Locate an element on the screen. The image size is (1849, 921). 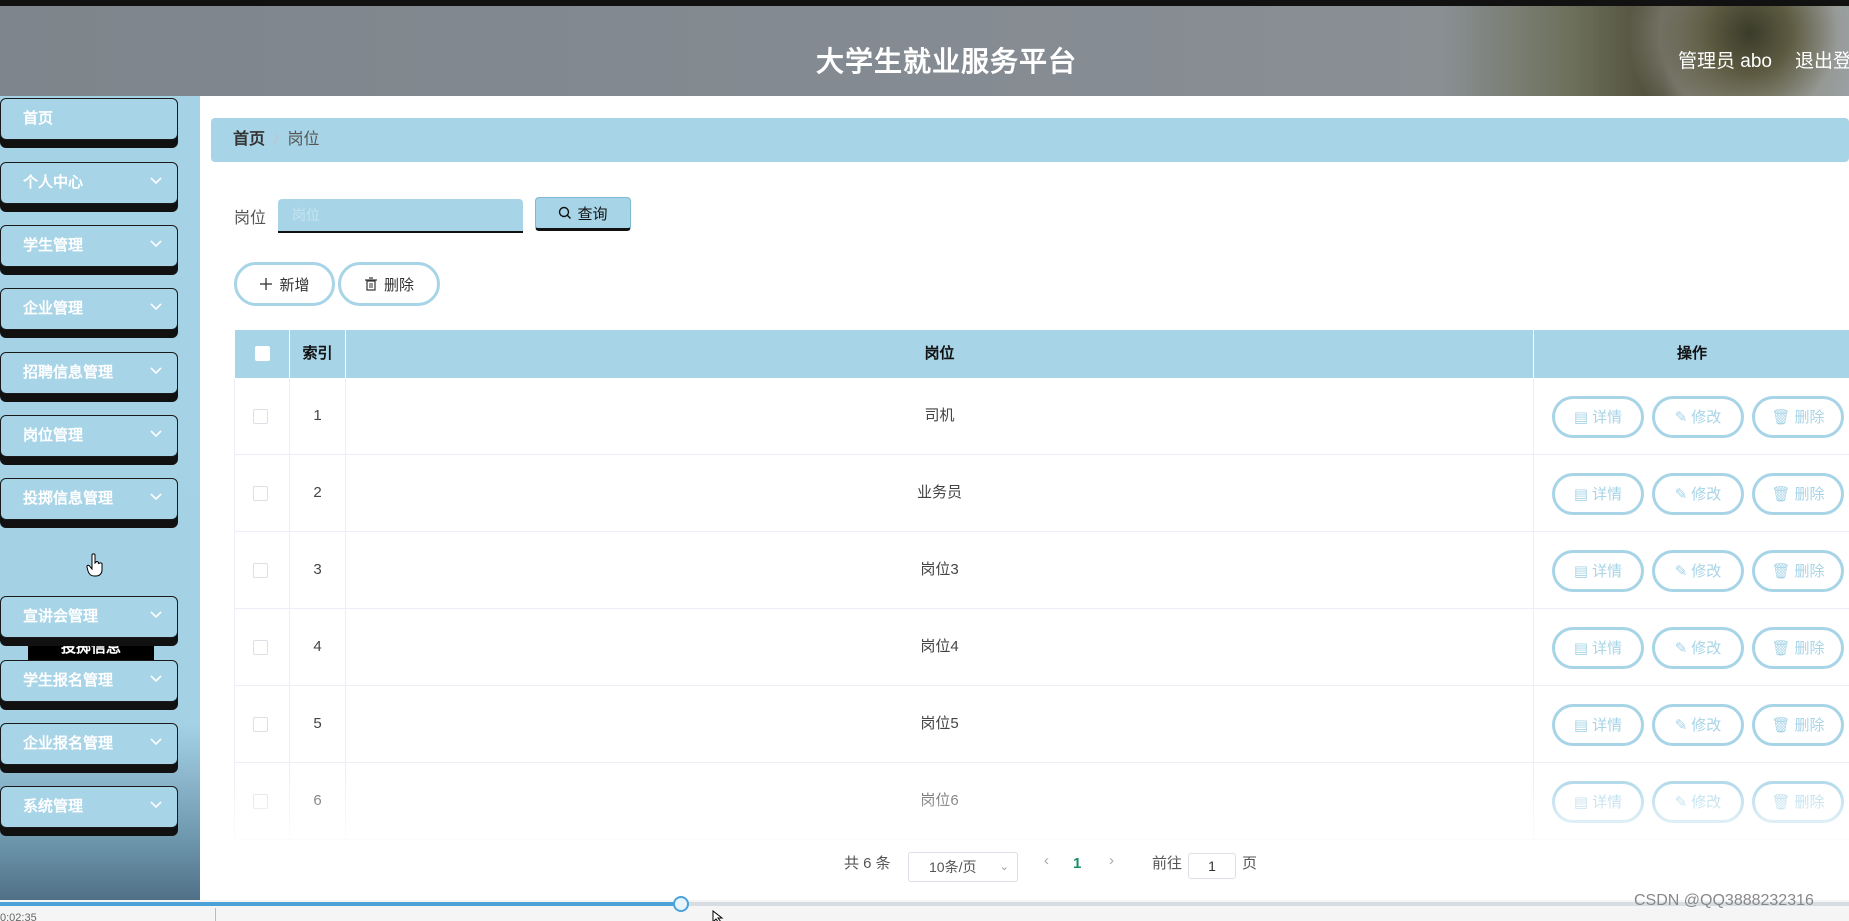
sidebar-item-recruitment-management: 招聘信息管理 is located at coordinates (89, 373).